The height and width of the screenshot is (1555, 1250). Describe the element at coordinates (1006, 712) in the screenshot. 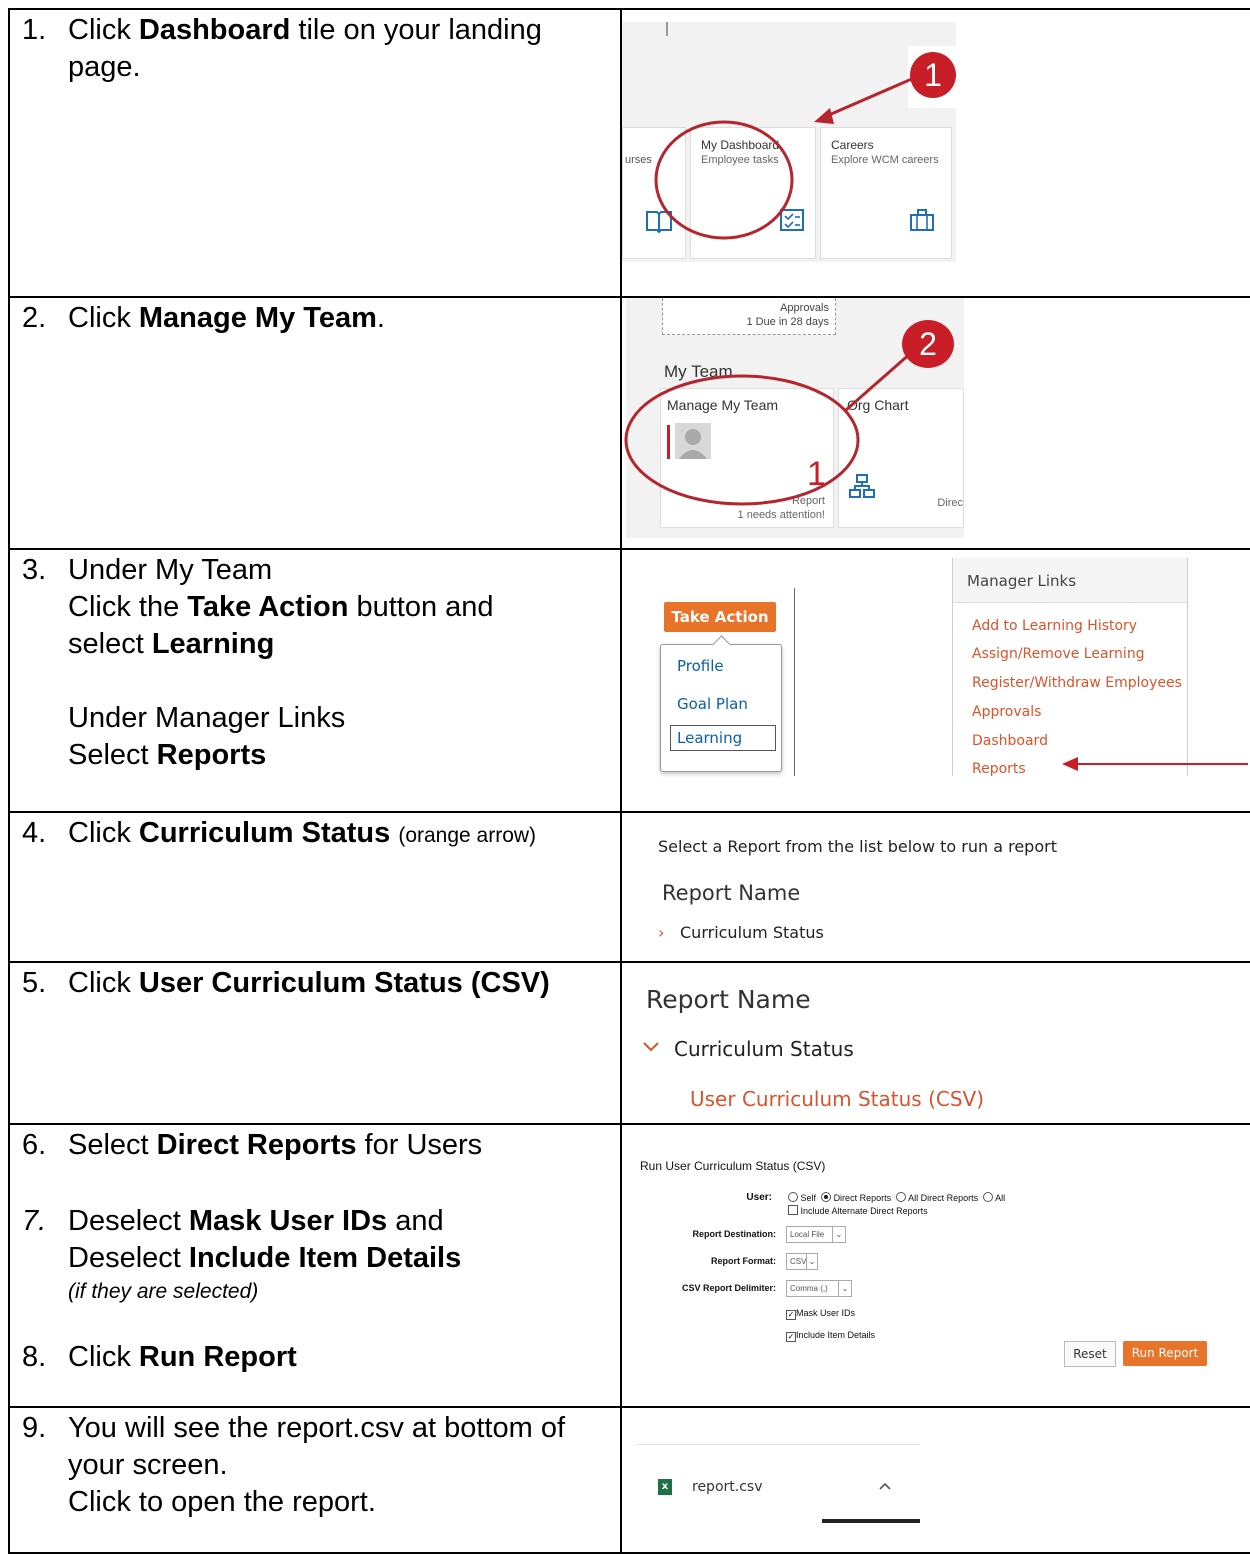

I see `link-approvals: Approvals` at that location.